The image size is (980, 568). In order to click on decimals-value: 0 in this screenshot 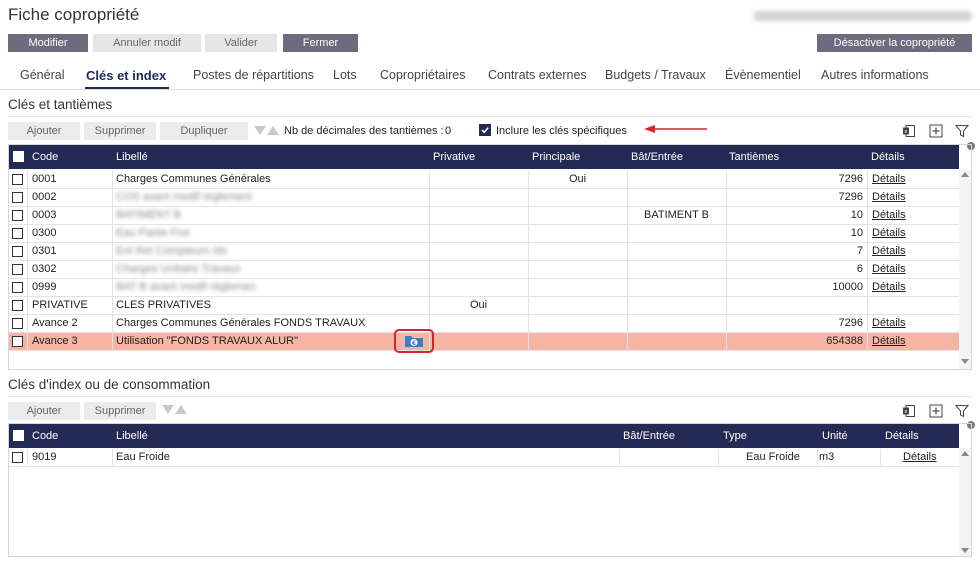, I will do `click(448, 131)`.